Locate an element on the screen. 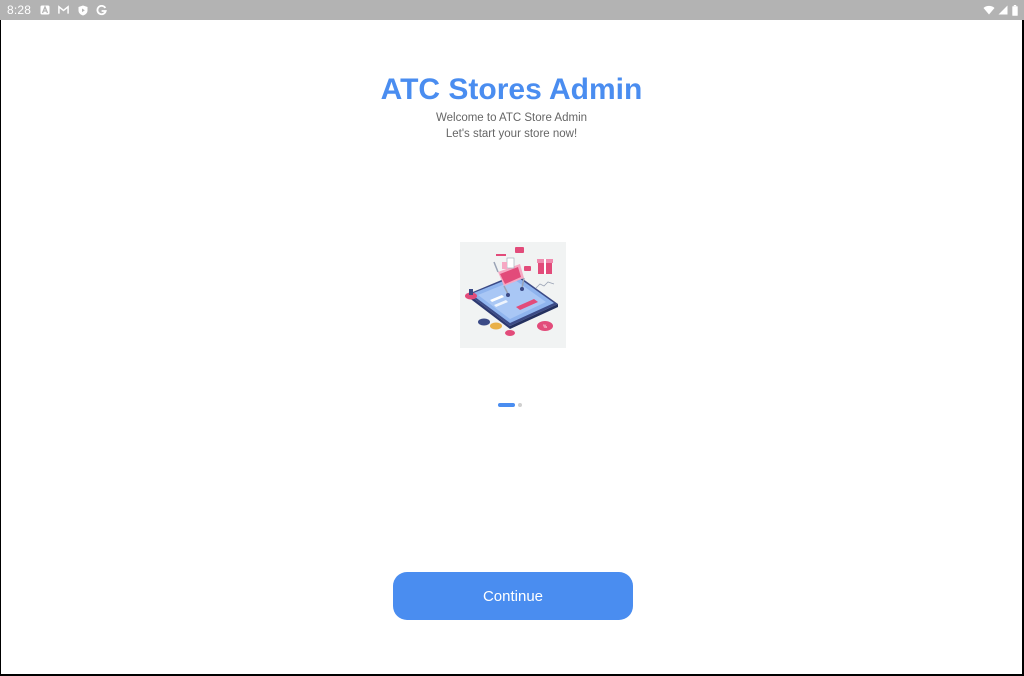 The width and height of the screenshot is (1024, 676). shield-play-icon is located at coordinates (82, 10).